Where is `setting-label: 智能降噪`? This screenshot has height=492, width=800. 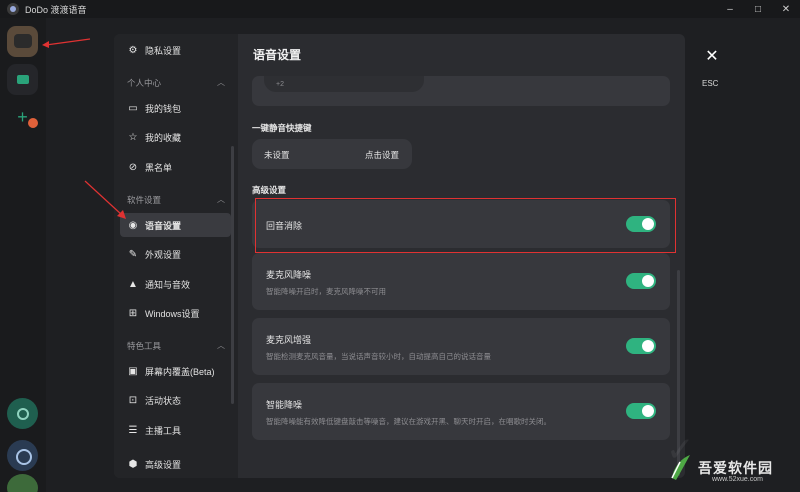 setting-label: 智能降噪 is located at coordinates (284, 405).